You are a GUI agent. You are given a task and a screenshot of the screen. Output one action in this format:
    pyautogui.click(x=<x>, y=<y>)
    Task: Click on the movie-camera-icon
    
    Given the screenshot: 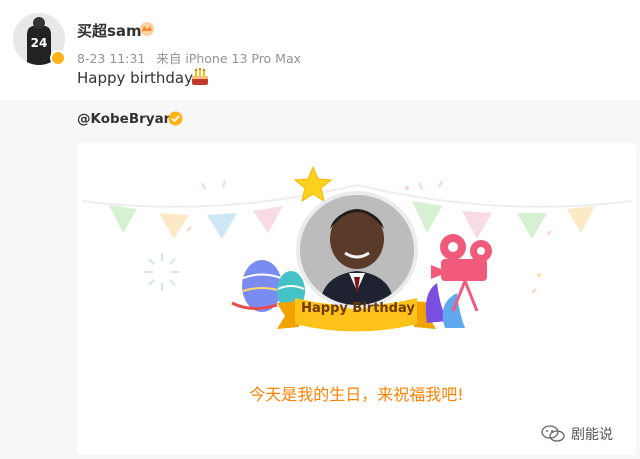 What is the action you would take?
    pyautogui.click(x=461, y=273)
    